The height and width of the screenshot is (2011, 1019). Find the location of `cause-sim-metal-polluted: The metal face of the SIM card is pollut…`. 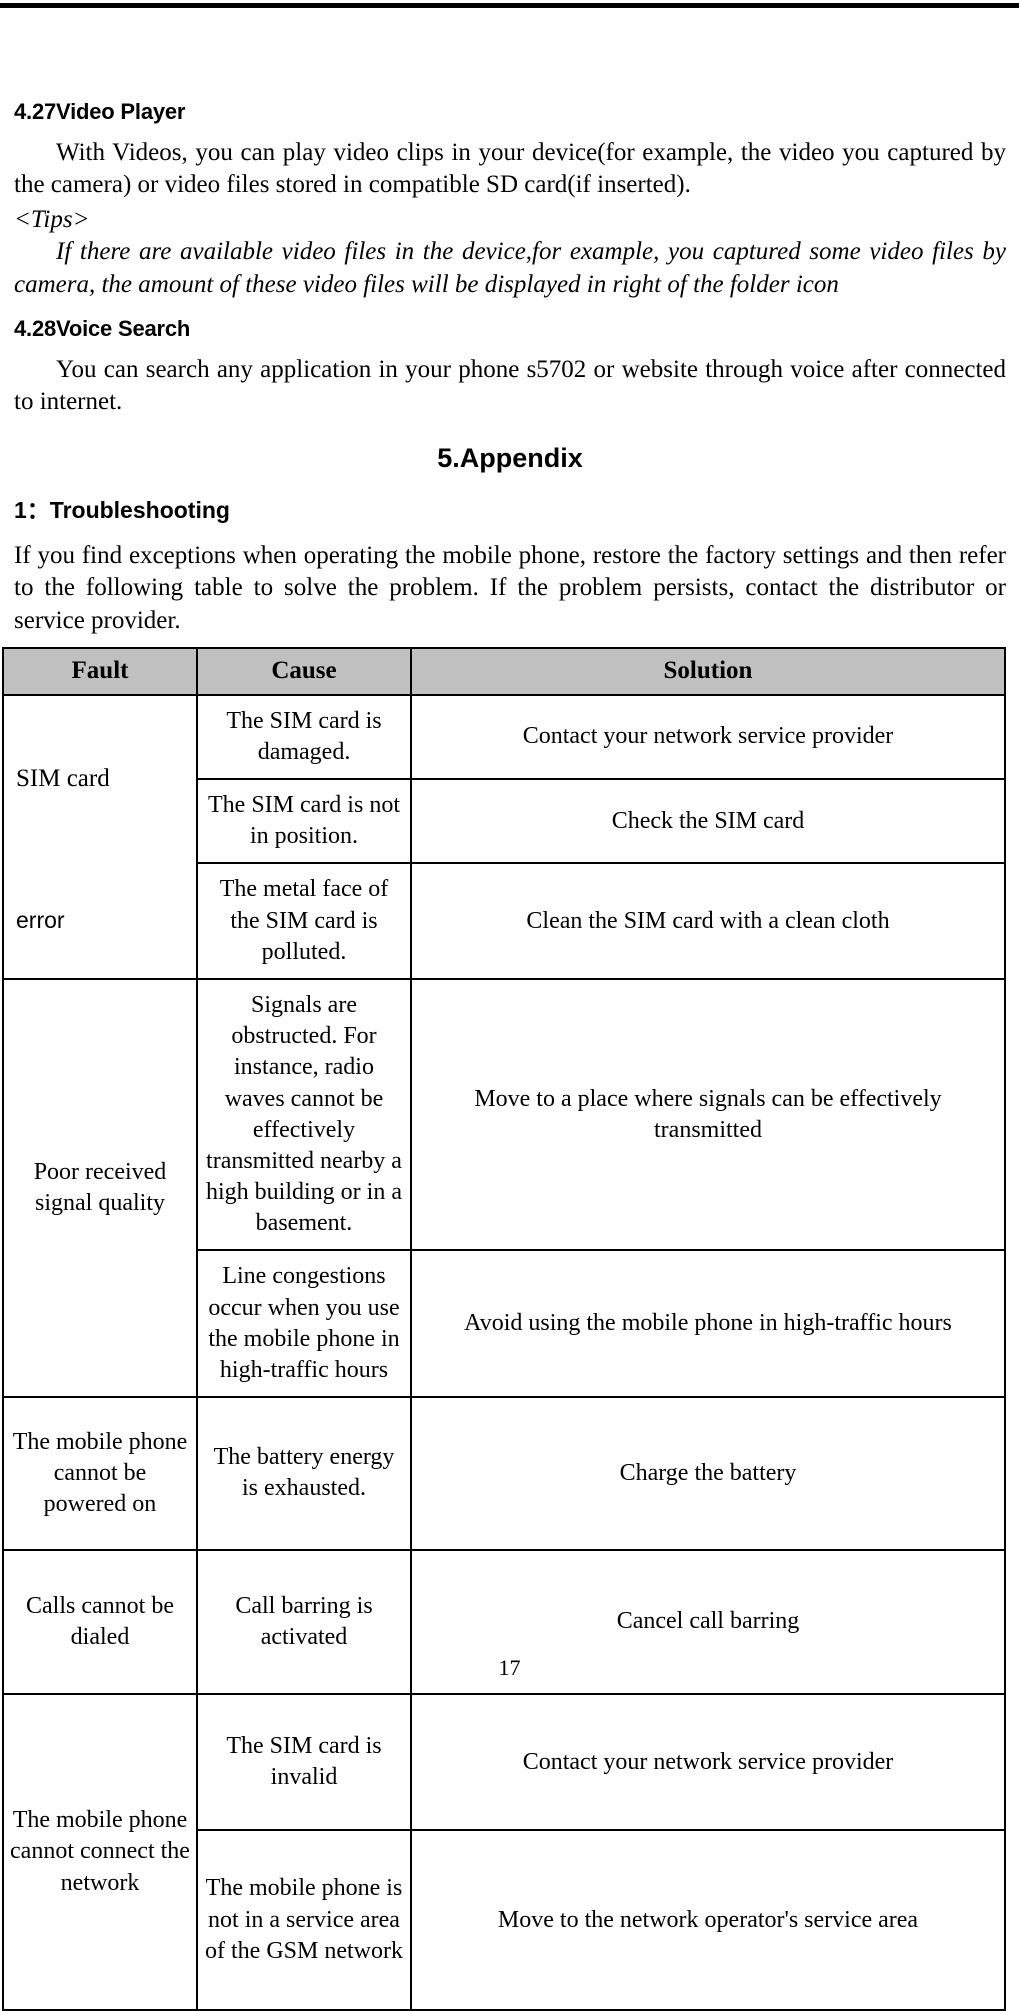

cause-sim-metal-polluted: The metal face of the SIM card is pollut… is located at coordinates (304, 921).